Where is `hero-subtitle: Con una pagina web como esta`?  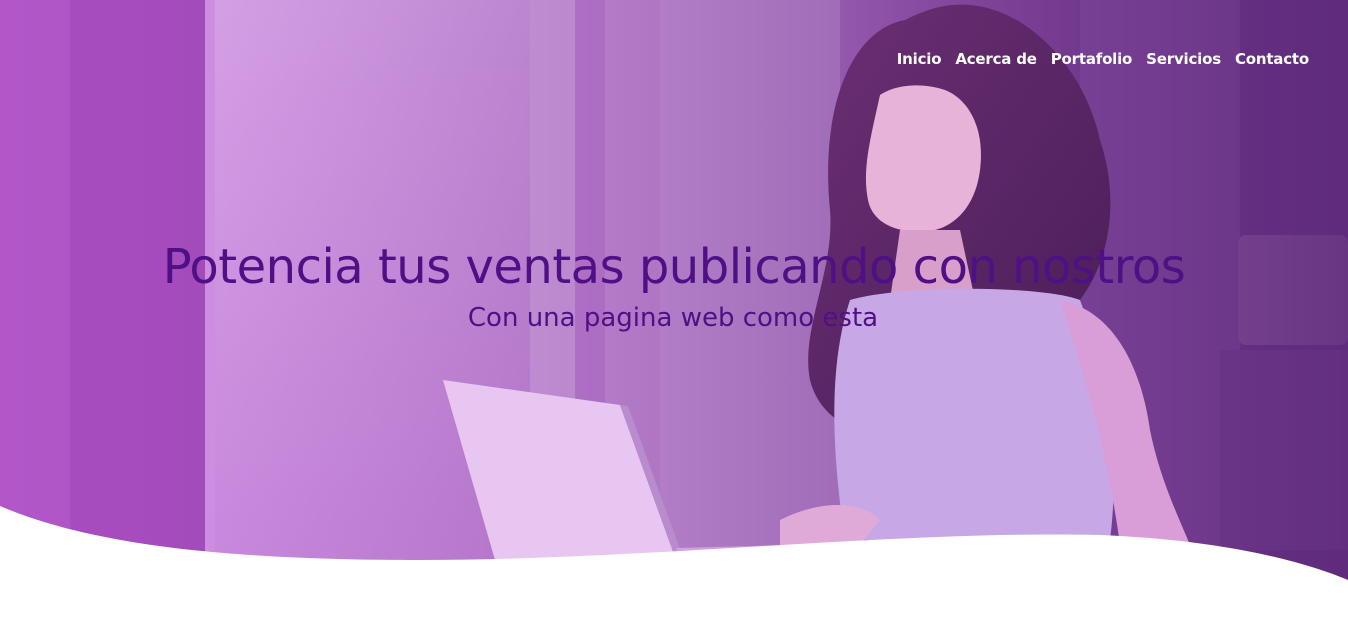
hero-subtitle: Con una pagina web como esta is located at coordinates (673, 318).